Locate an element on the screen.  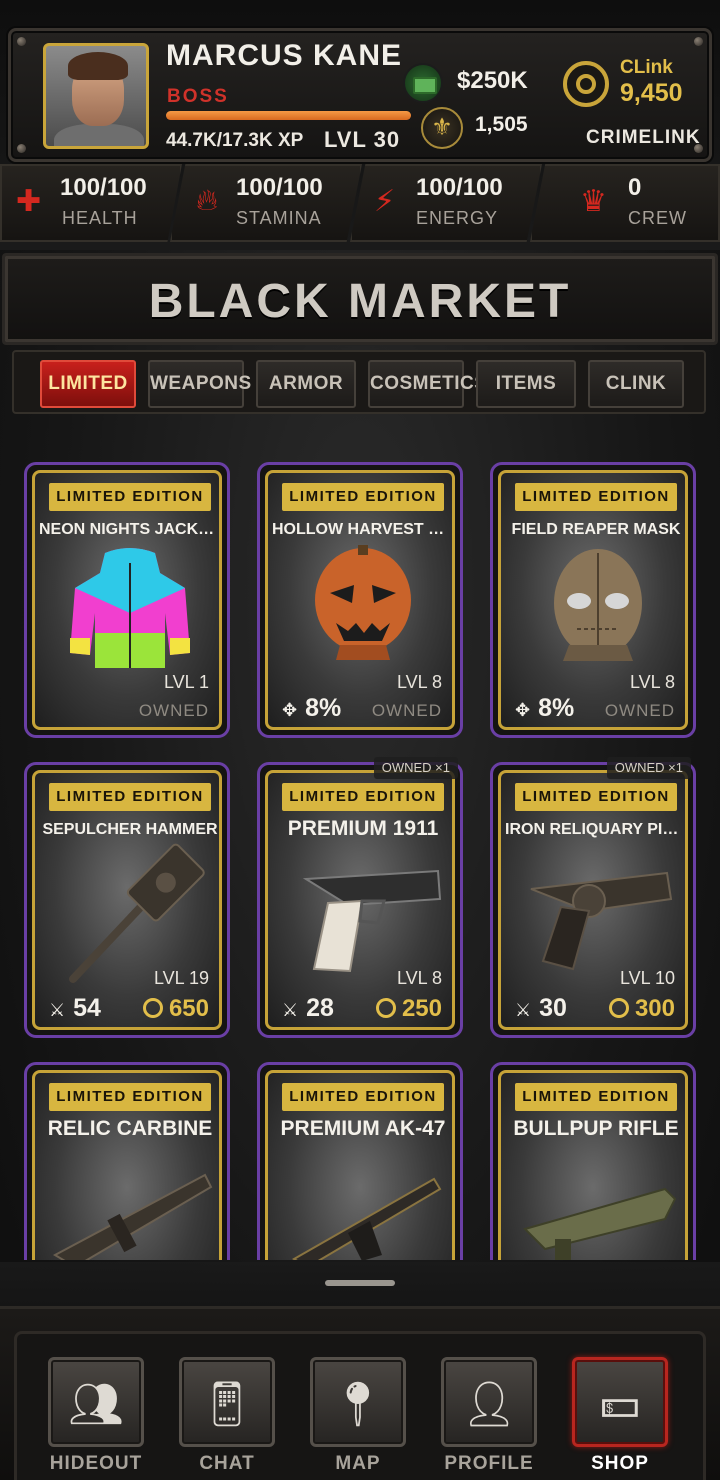
shop-card: LIMITED EDITION BULLPUP RIFLE is located at coordinates (593, 1161).